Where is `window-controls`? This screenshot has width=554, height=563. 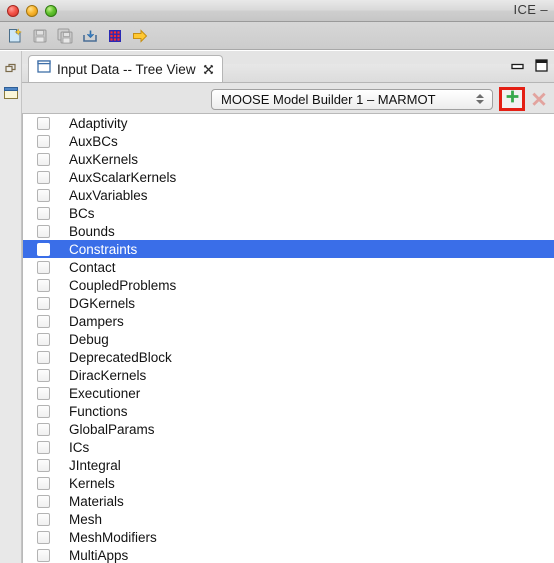 window-controls is located at coordinates (32, 11).